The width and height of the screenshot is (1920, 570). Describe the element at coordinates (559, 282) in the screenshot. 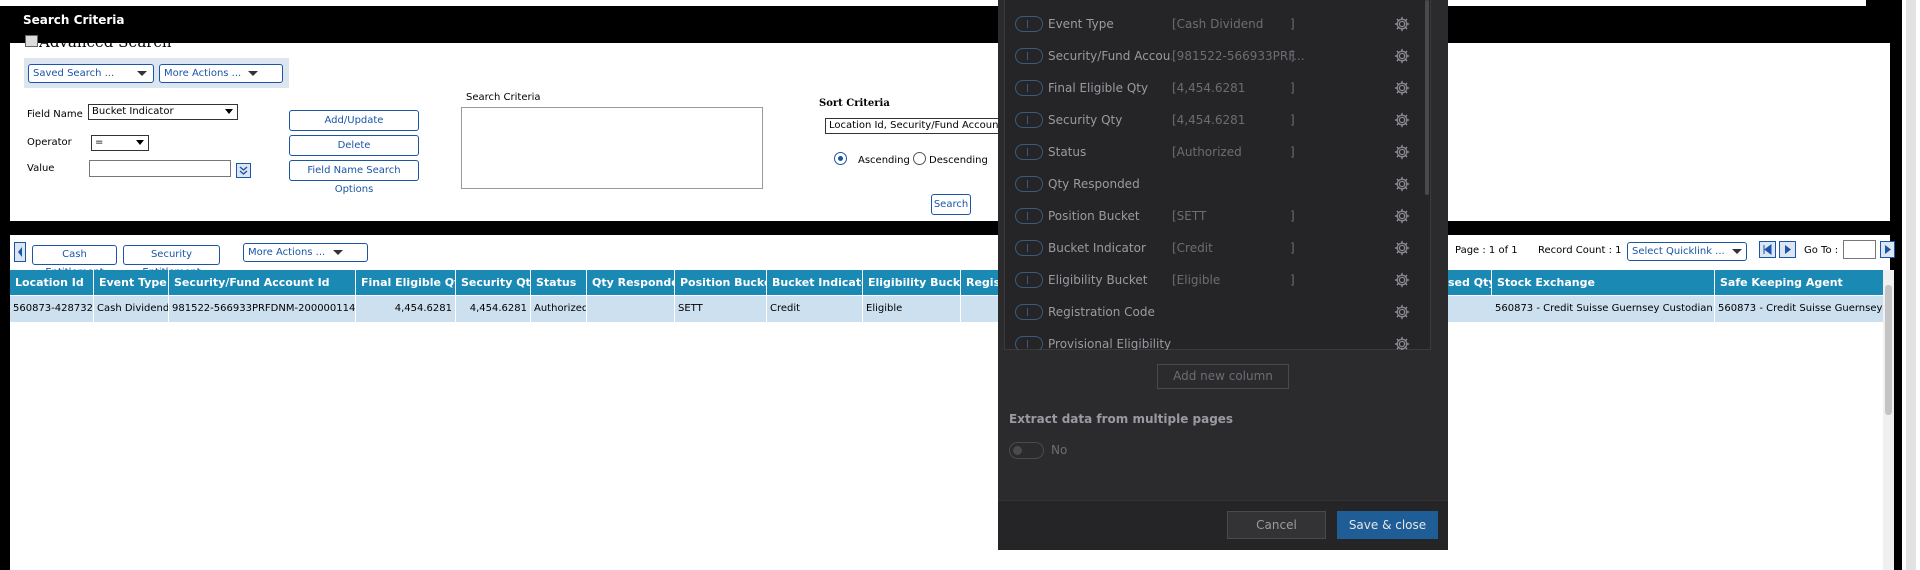

I see `col-status: Status` at that location.